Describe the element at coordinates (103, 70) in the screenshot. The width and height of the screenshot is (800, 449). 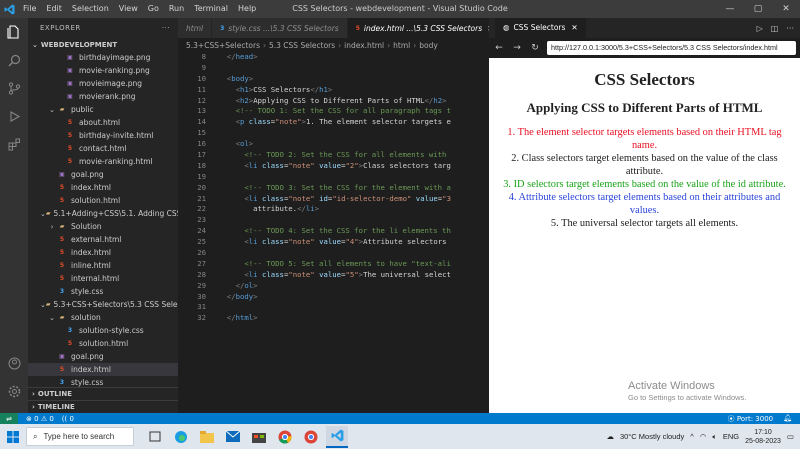
I see `tree-file: ▣ movie-ranking.png` at that location.